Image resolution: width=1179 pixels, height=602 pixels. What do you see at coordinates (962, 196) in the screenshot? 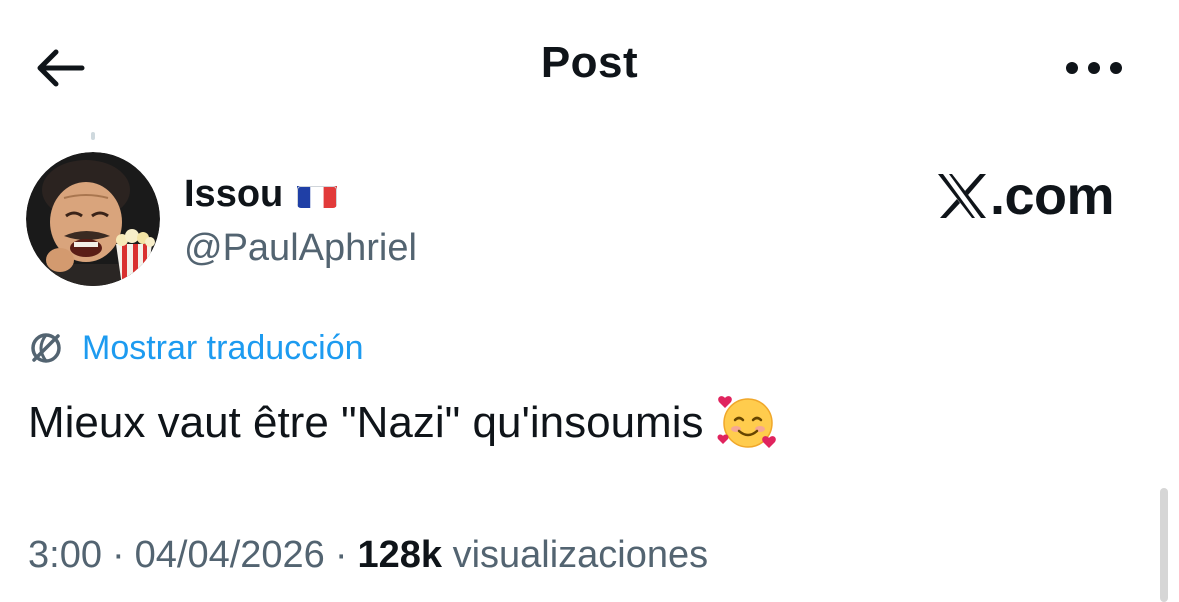
I see `x-logo-icon` at bounding box center [962, 196].